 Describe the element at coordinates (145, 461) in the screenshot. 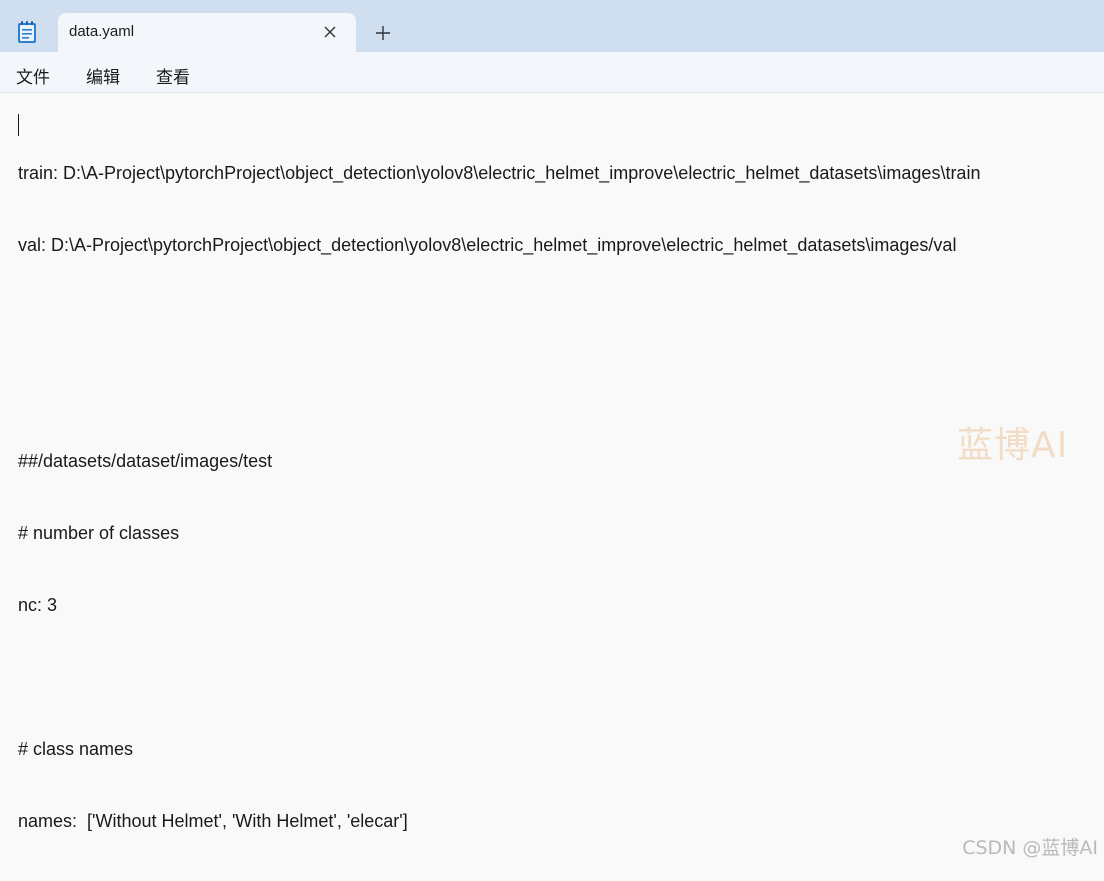

I see `editor-line: ##/datasets/dataset/images/test` at that location.